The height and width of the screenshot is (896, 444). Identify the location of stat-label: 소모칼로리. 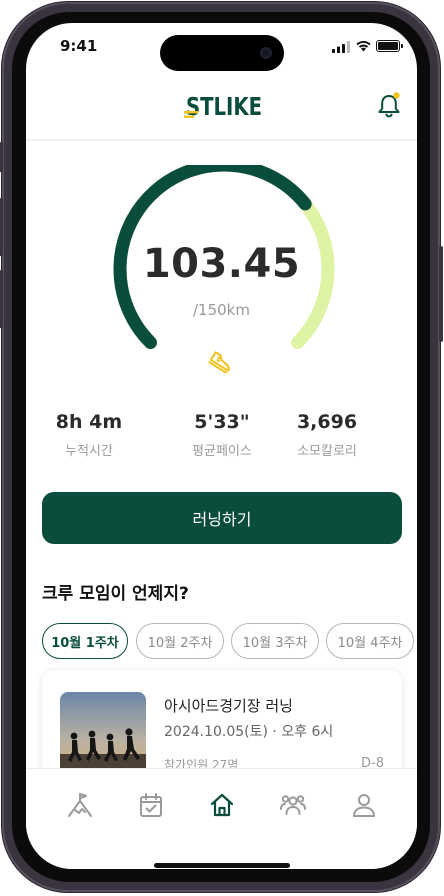
(327, 451).